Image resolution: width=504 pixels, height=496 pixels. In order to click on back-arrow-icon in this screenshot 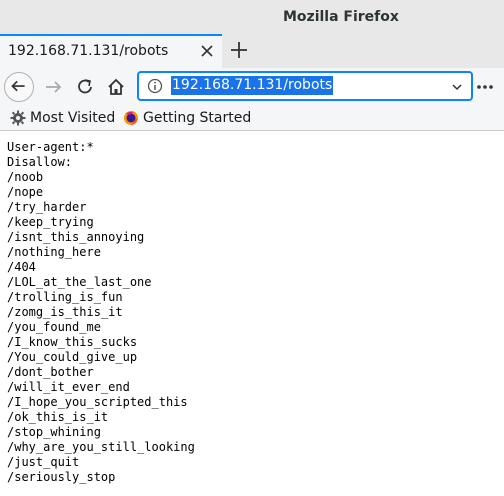, I will do `click(18, 86)`.